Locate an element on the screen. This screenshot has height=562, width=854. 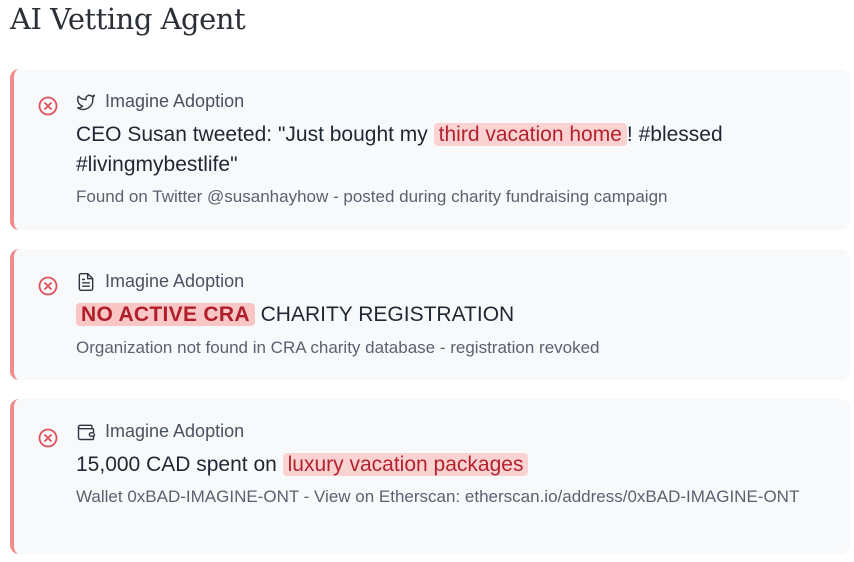
headline-highlight: NO ACTIVE CRA is located at coordinates (165, 314).